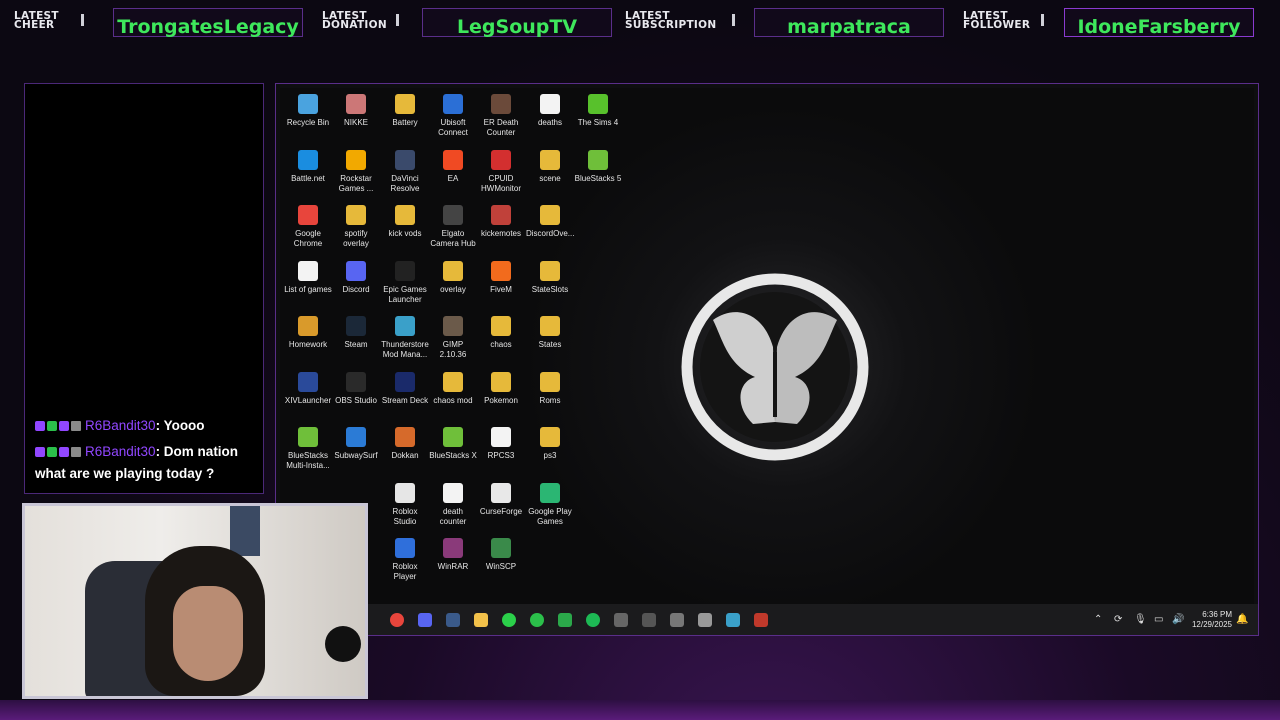 This screenshot has height=720, width=1280. What do you see at coordinates (308, 278) in the screenshot?
I see `desktop-icon: List of games` at bounding box center [308, 278].